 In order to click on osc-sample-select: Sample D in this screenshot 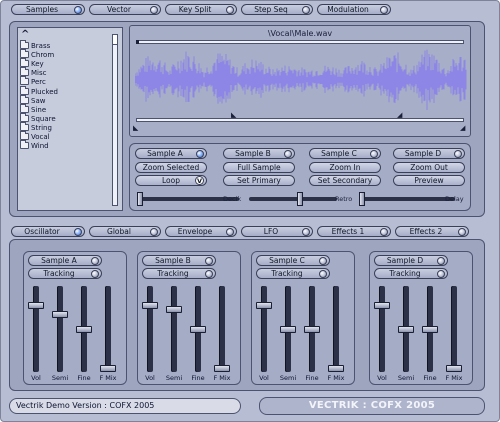, I will do `click(411, 260)`.